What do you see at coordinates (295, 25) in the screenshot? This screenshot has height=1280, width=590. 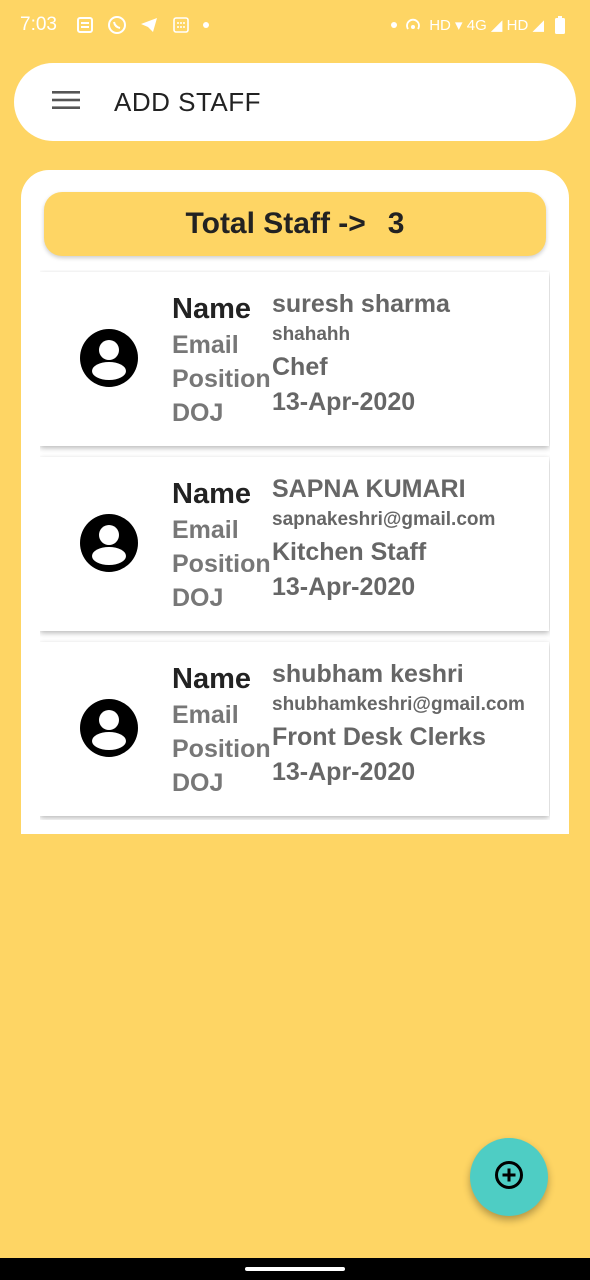 I see `status-bar: 7:03 HD ▾ 4G ◢ HD ◢` at bounding box center [295, 25].